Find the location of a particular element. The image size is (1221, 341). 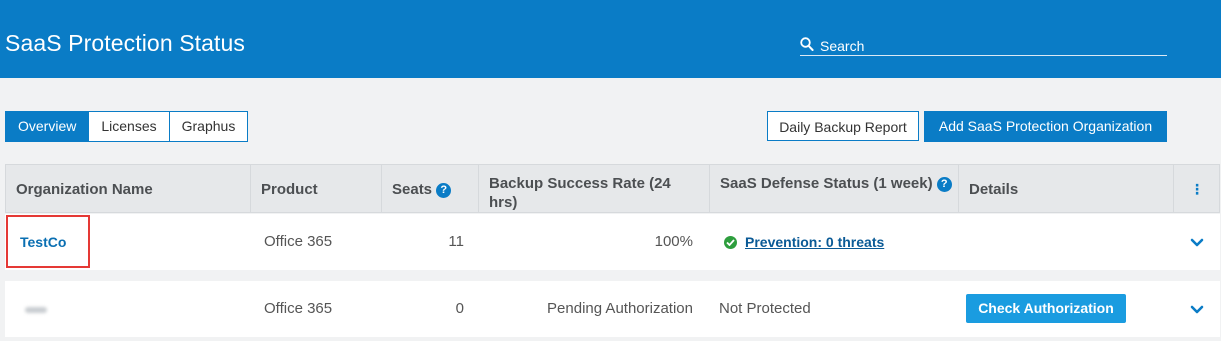

column-defense-label: SaaS Defense Status (1 week) is located at coordinates (826, 183).